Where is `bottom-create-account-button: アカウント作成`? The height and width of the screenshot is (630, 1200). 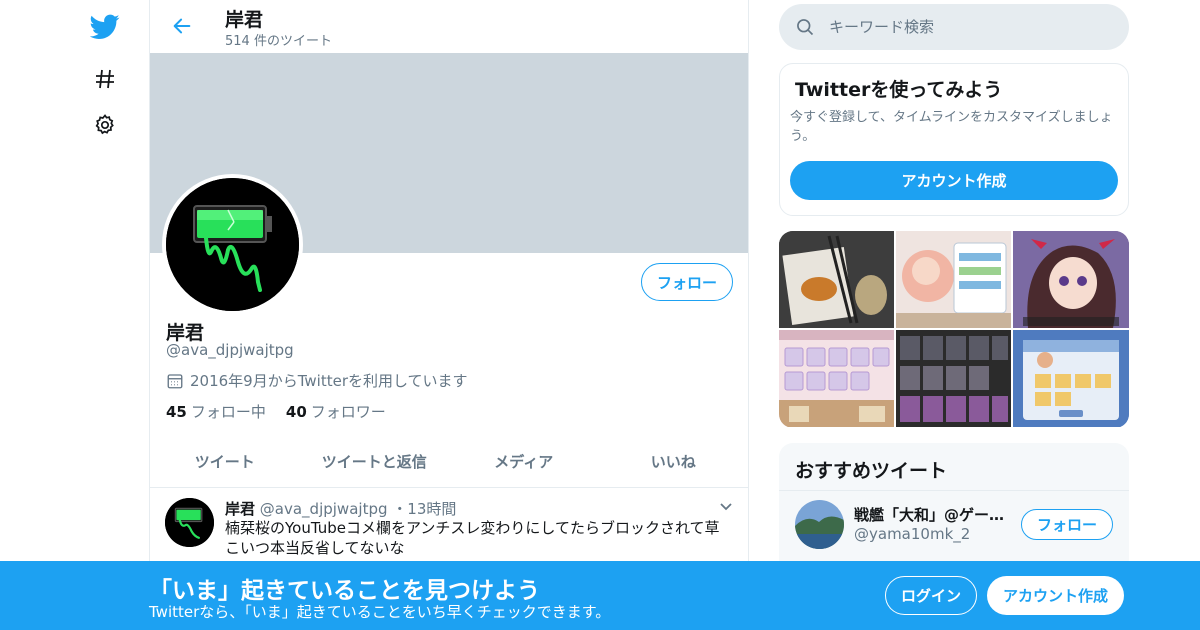 bottom-create-account-button: アカウント作成 is located at coordinates (1055, 595).